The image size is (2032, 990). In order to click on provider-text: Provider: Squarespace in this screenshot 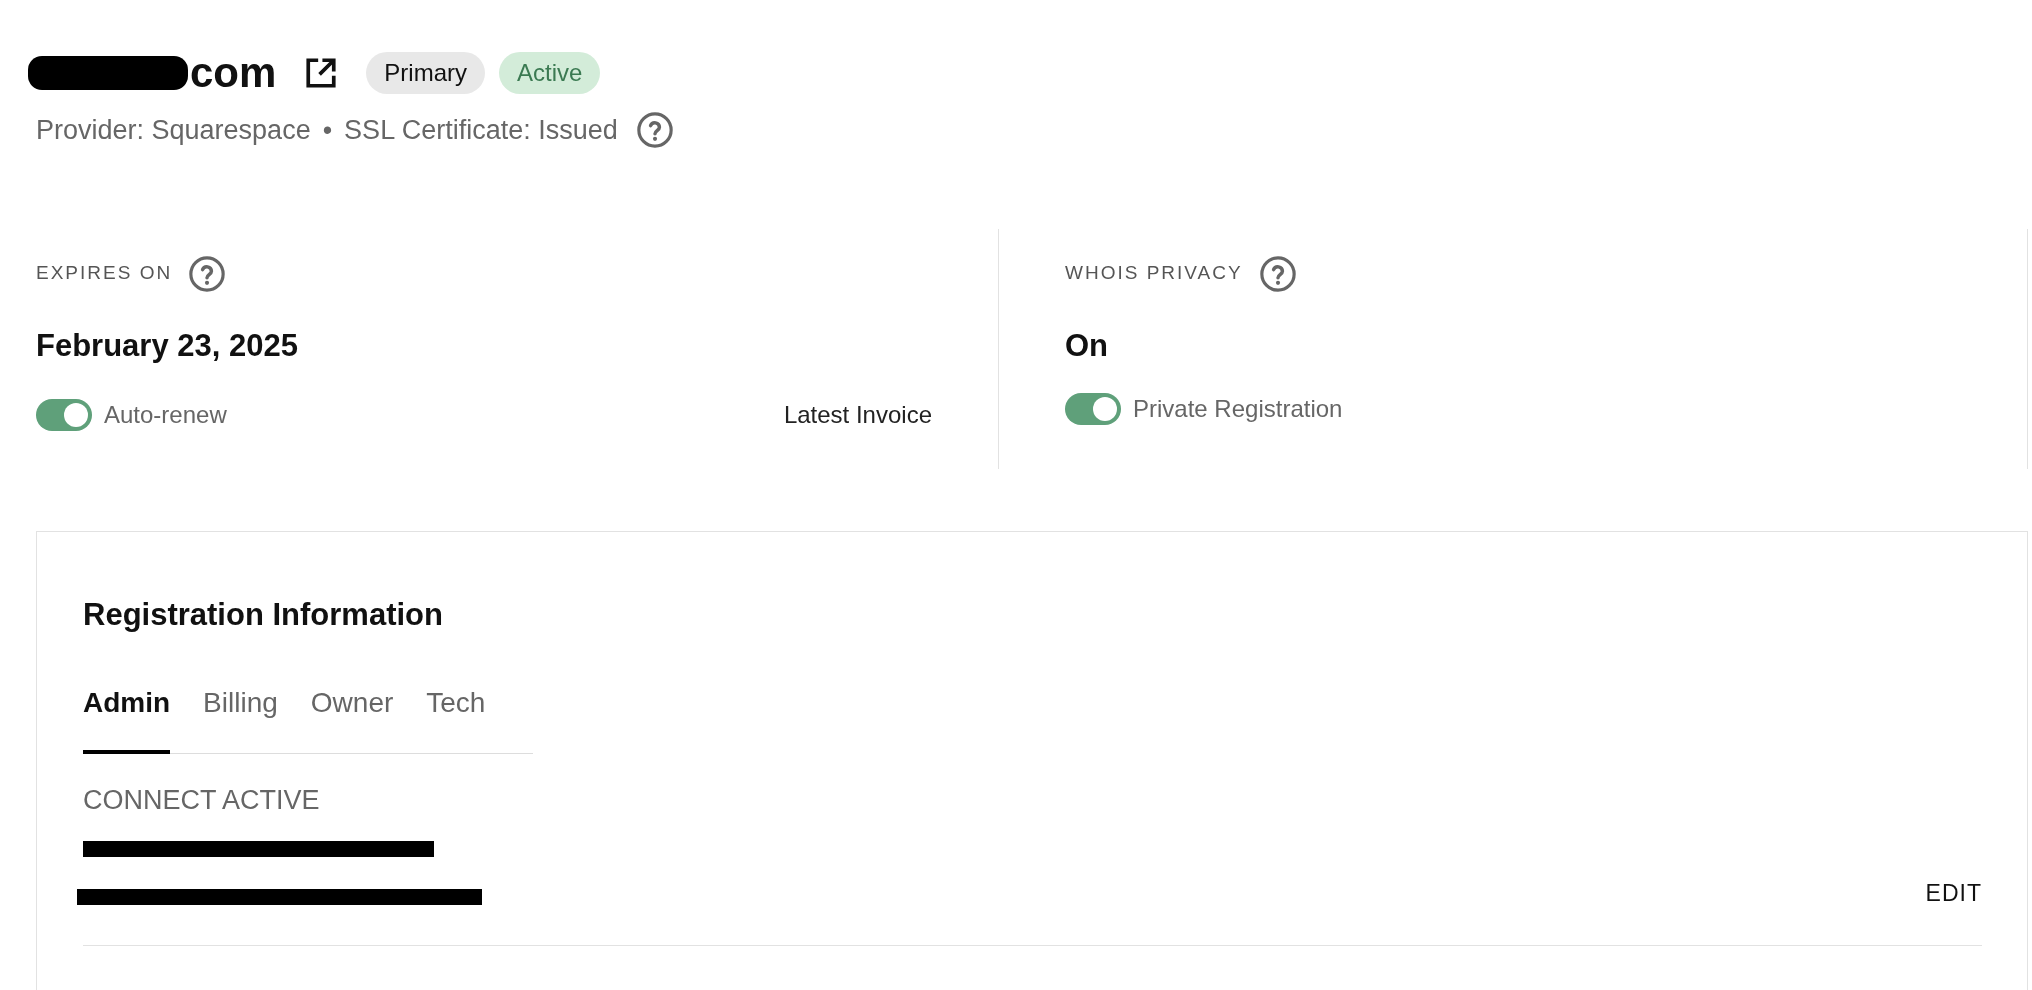, I will do `click(173, 130)`.